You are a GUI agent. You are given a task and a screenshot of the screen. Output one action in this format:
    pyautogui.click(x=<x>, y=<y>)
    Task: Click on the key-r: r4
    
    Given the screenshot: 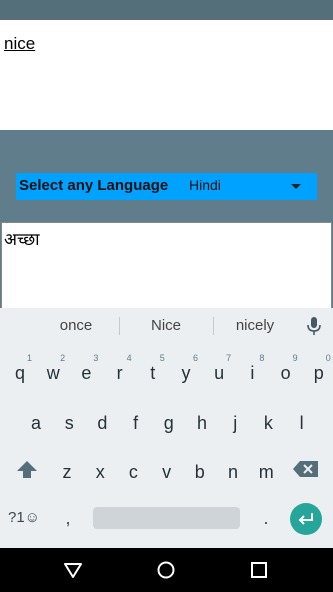 What is the action you would take?
    pyautogui.click(x=120, y=371)
    